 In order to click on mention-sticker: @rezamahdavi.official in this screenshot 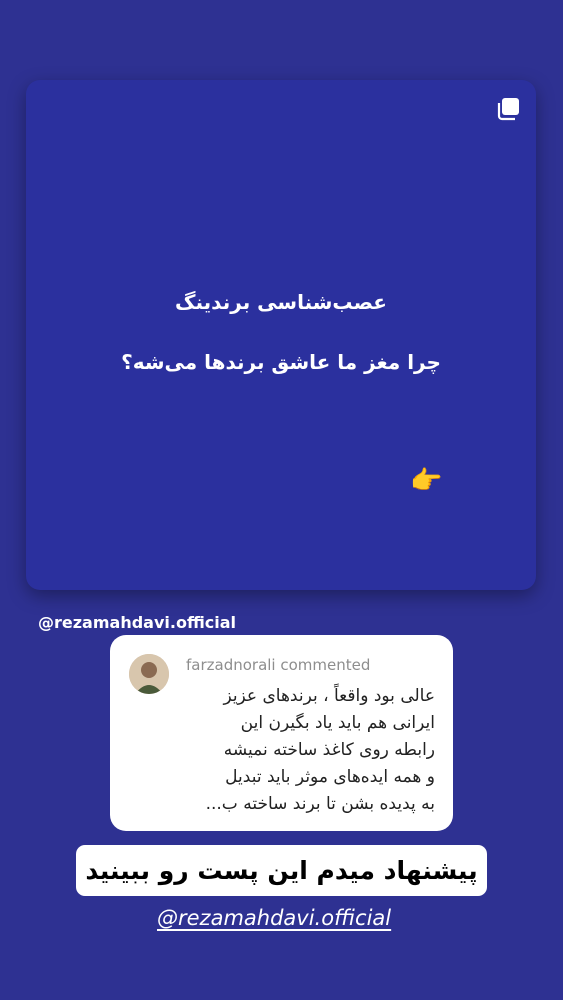, I will do `click(274, 918)`.